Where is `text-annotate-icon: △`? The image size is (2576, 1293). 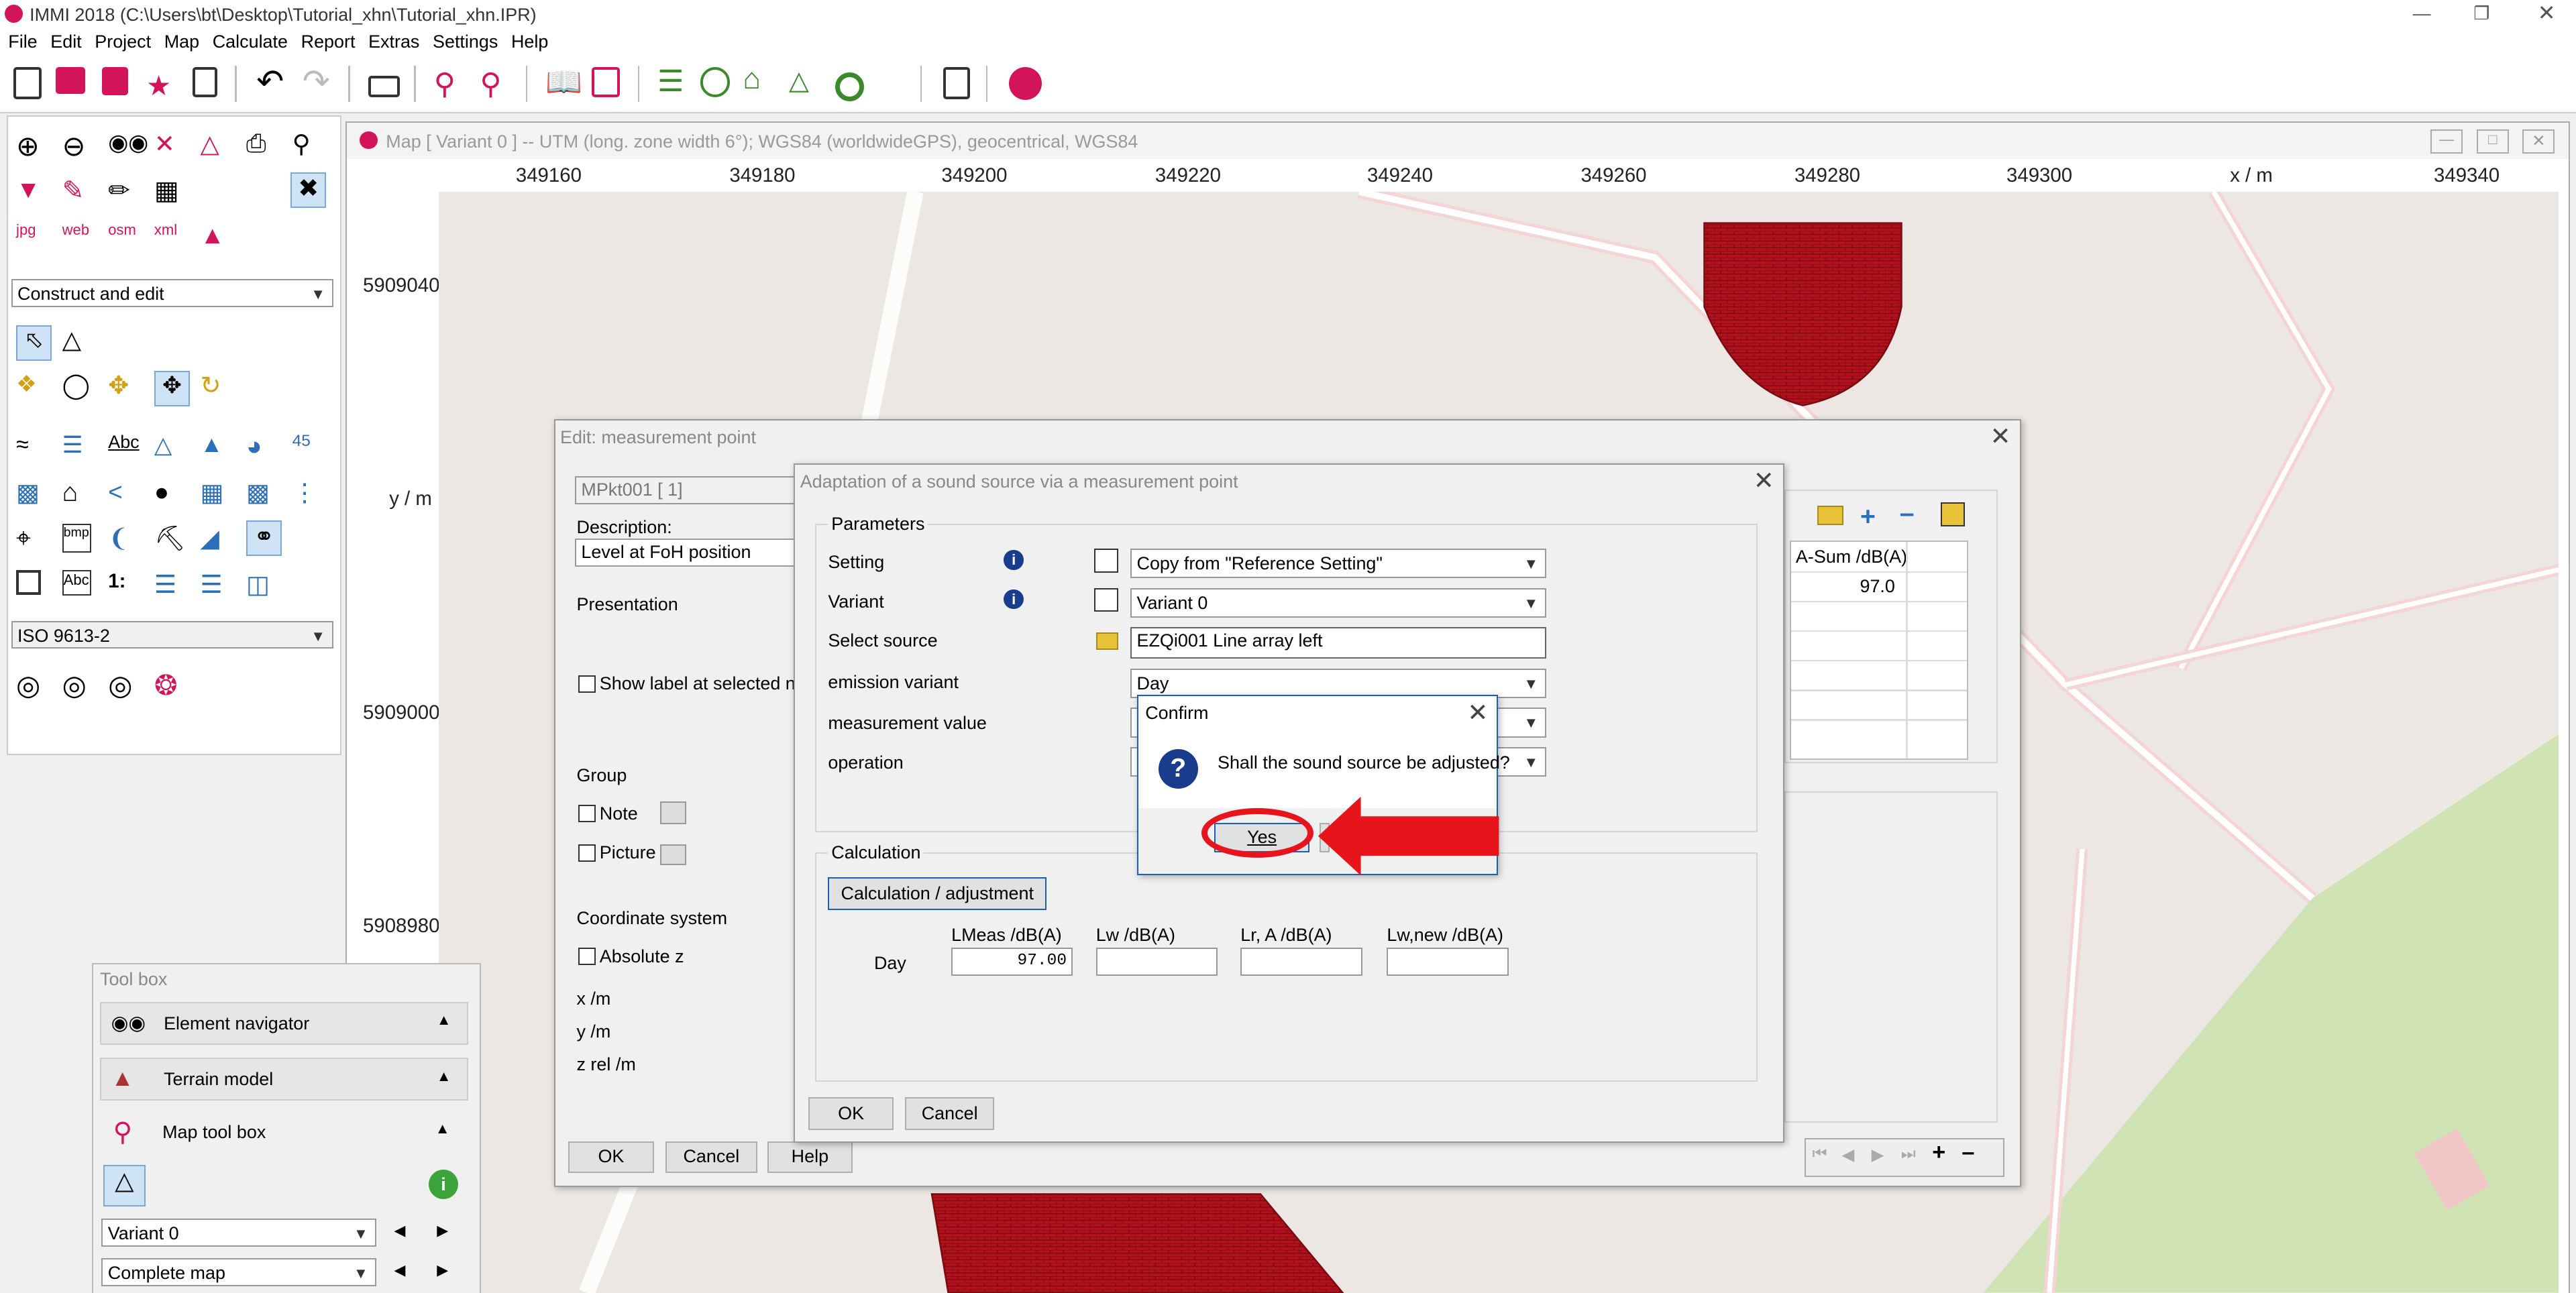
text-annotate-icon: △ is located at coordinates (216, 145).